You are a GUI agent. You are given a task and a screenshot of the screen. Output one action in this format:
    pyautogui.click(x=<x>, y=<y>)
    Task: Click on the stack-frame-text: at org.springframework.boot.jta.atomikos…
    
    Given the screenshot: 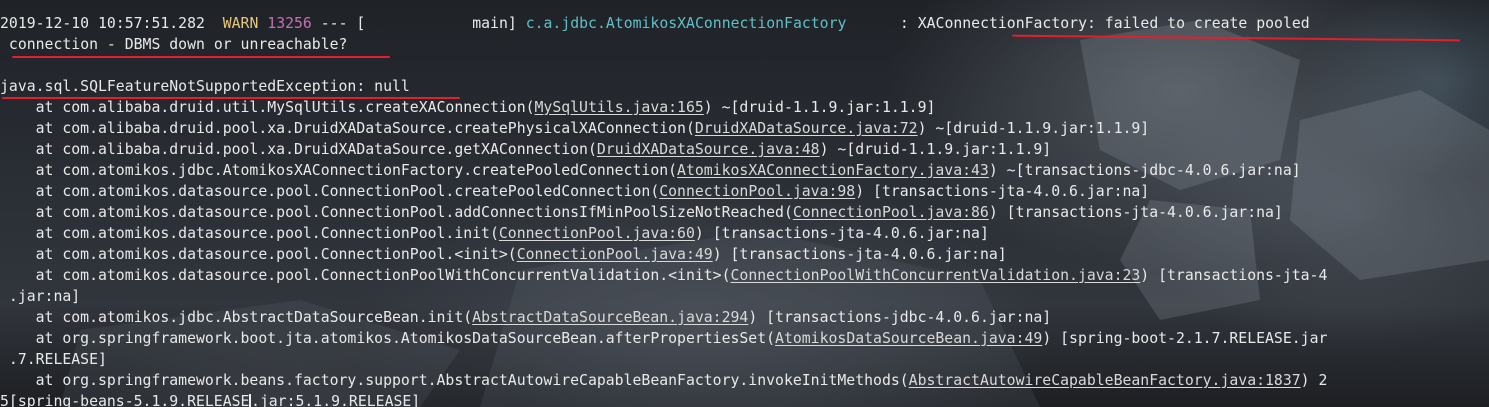 What is the action you would take?
    pyautogui.click(x=388, y=338)
    